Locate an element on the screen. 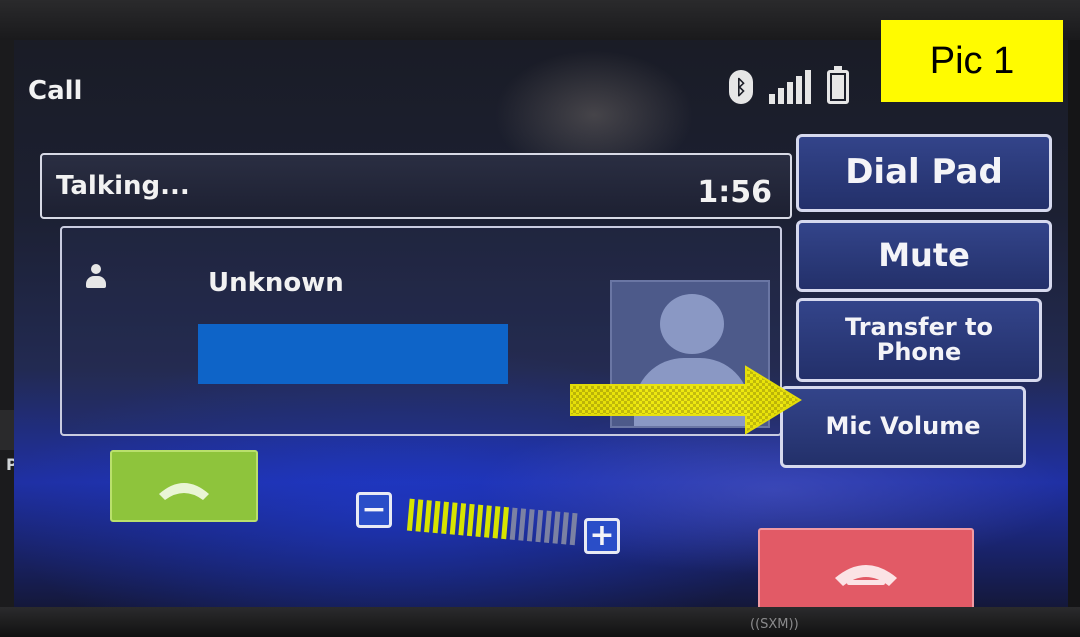 The width and height of the screenshot is (1080, 637). redacted-number is located at coordinates (353, 354).